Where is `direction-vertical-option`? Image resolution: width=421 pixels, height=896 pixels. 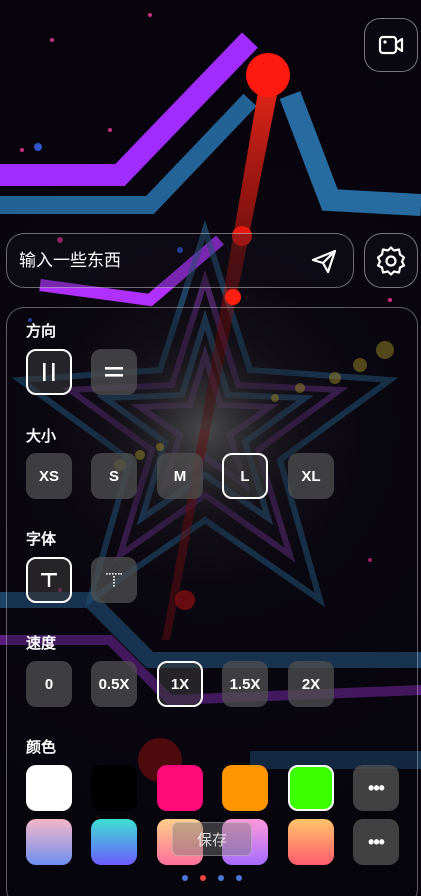 direction-vertical-option is located at coordinates (49, 372).